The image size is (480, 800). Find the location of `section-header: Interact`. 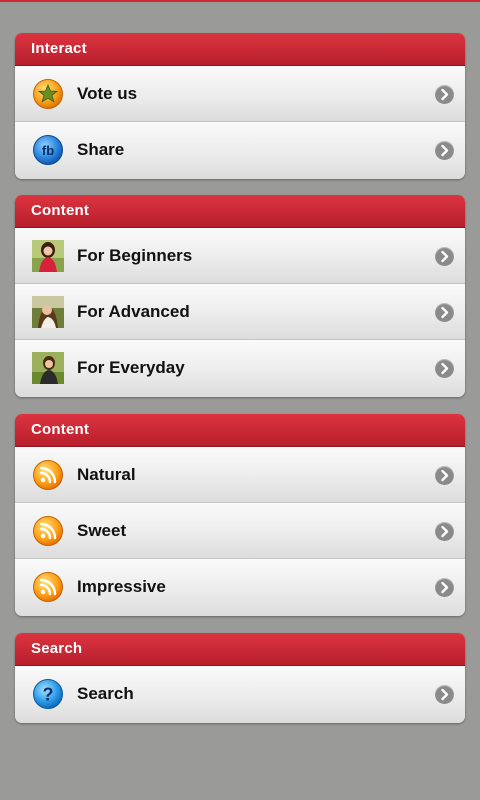

section-header: Interact is located at coordinates (240, 49).